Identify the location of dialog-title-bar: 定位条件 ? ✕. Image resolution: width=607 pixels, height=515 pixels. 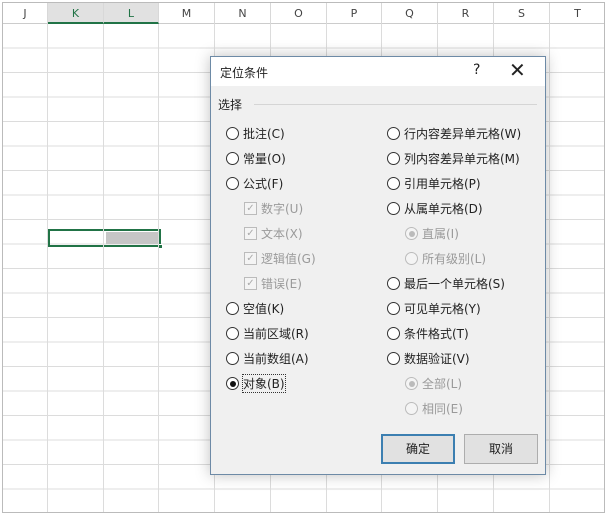
(378, 71).